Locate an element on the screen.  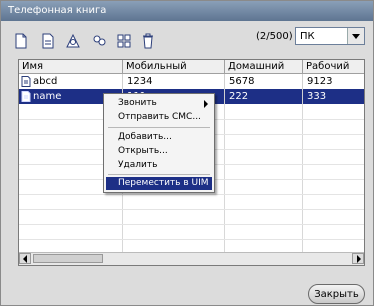
storage-select: ПК is located at coordinates (330, 36).